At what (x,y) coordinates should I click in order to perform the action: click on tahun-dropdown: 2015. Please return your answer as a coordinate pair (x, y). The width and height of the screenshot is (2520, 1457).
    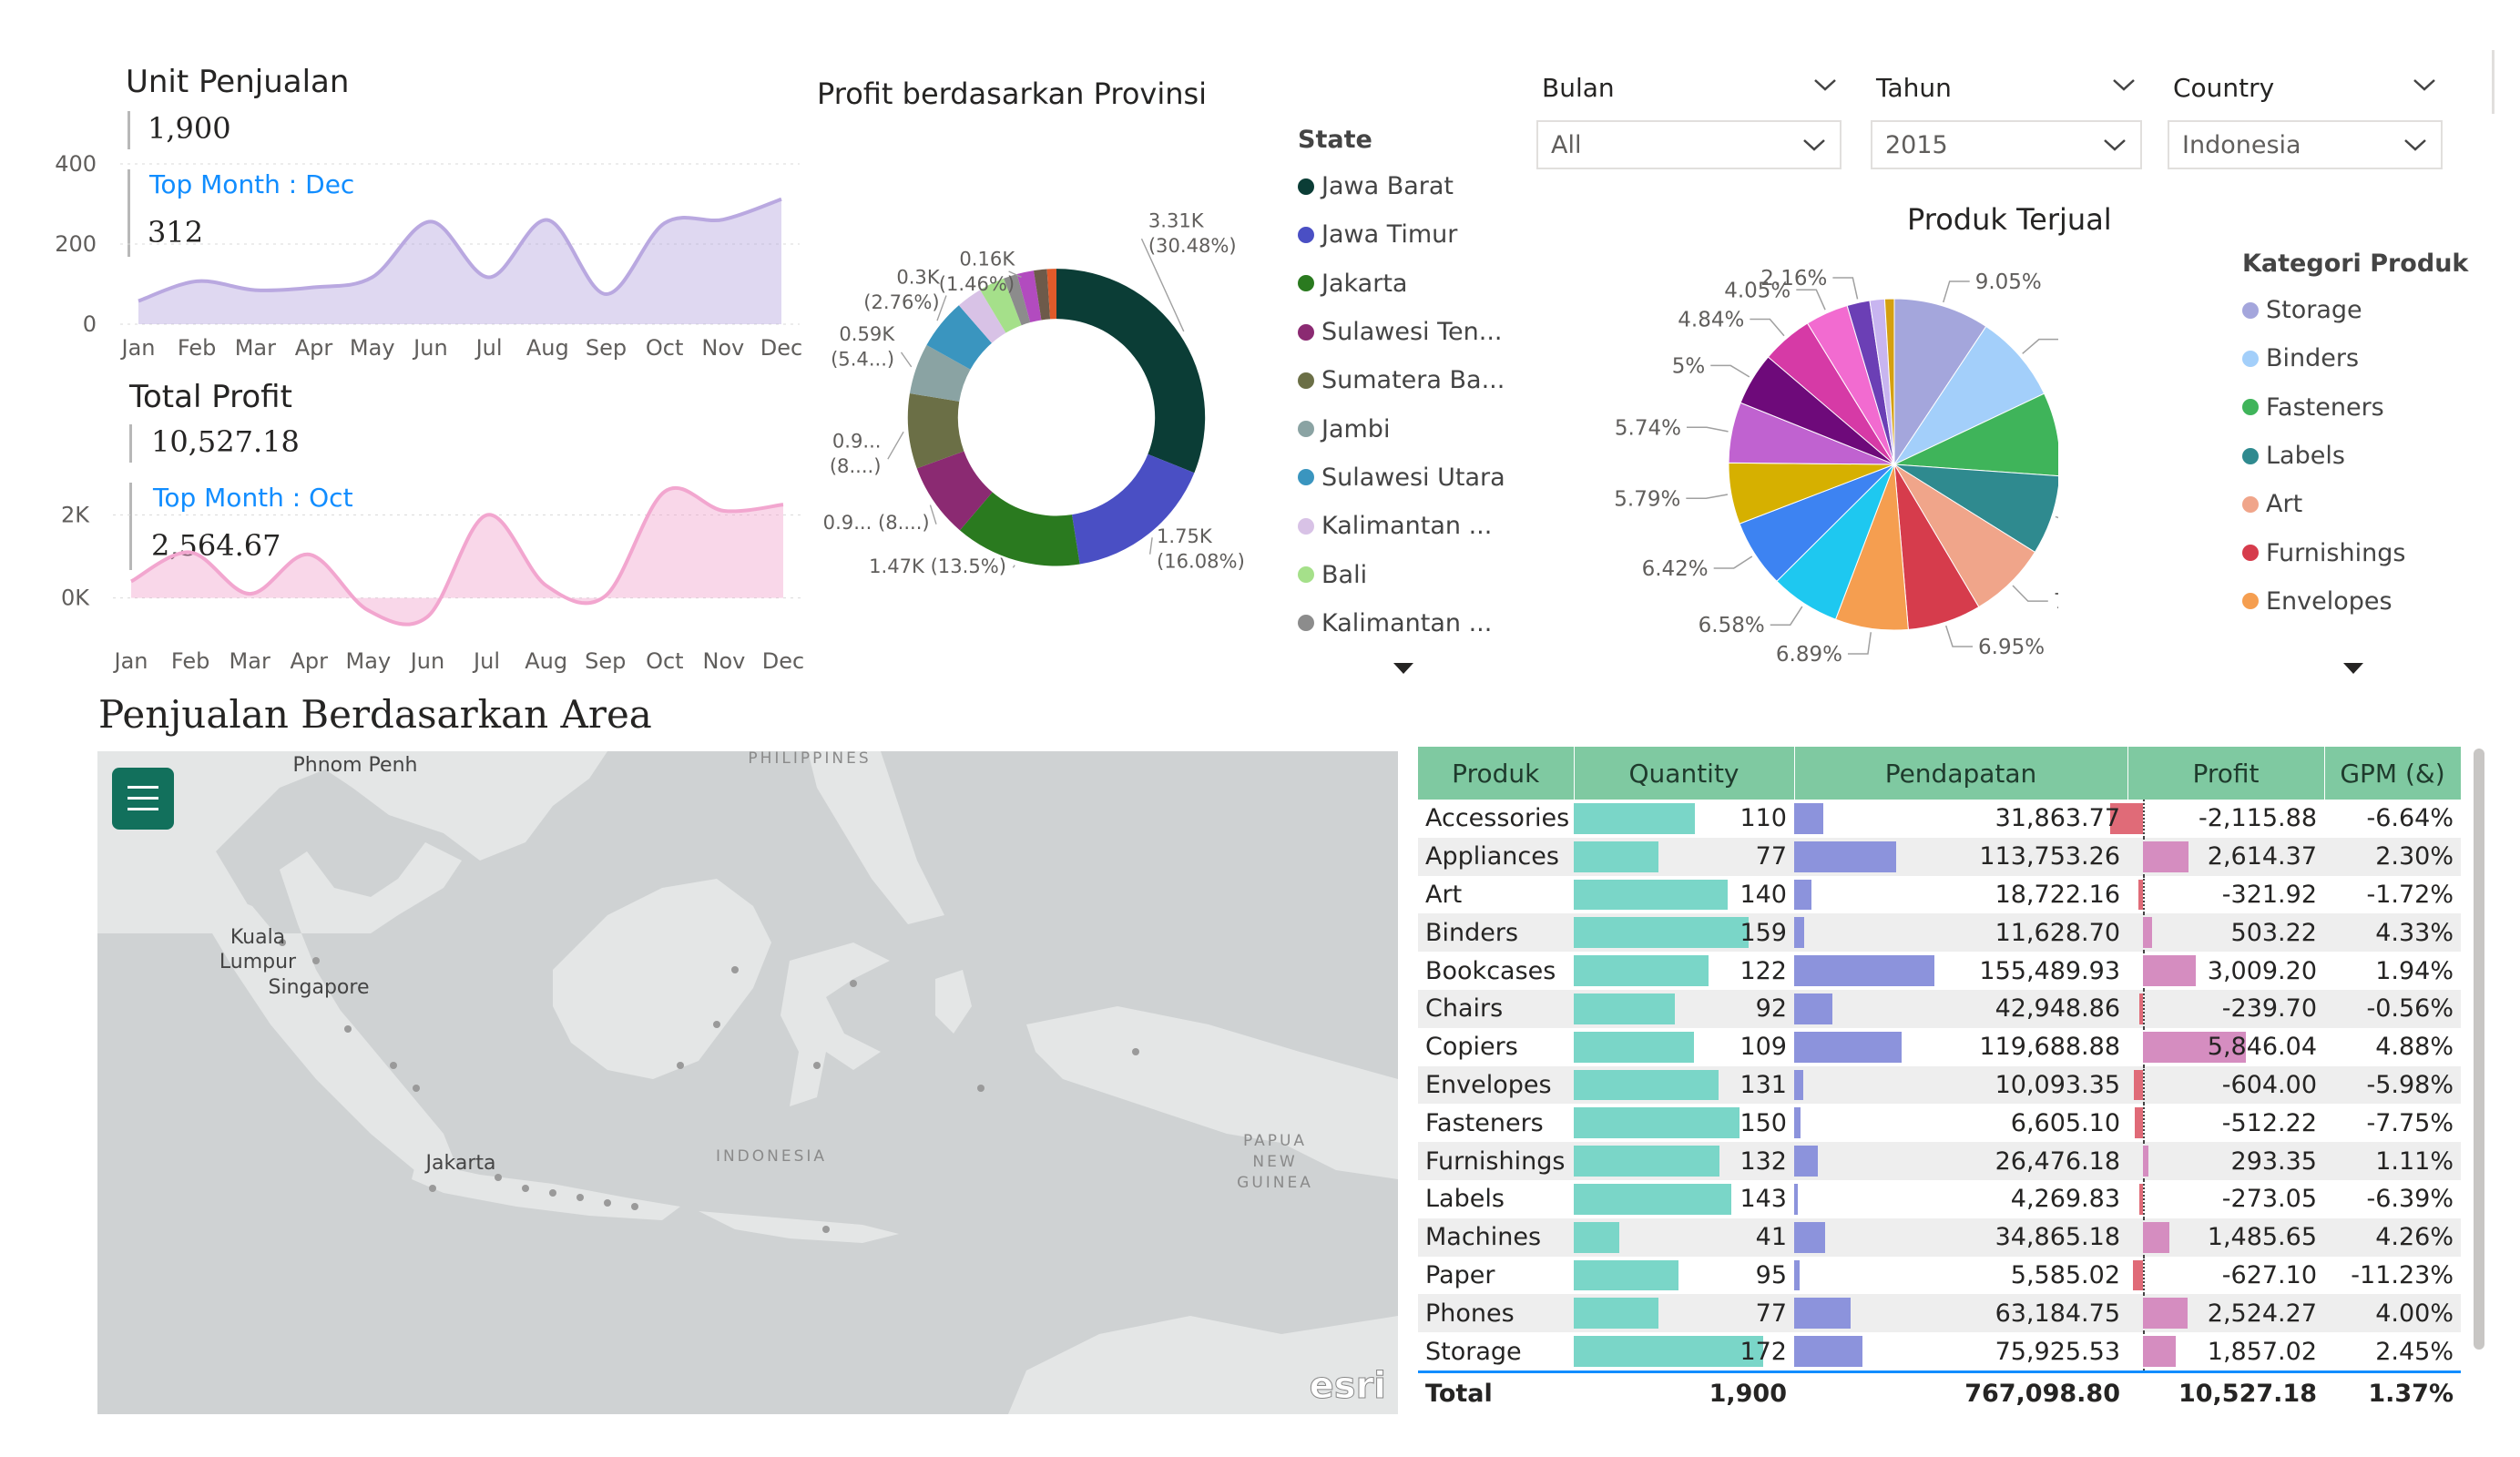
    Looking at the image, I should click on (2007, 145).